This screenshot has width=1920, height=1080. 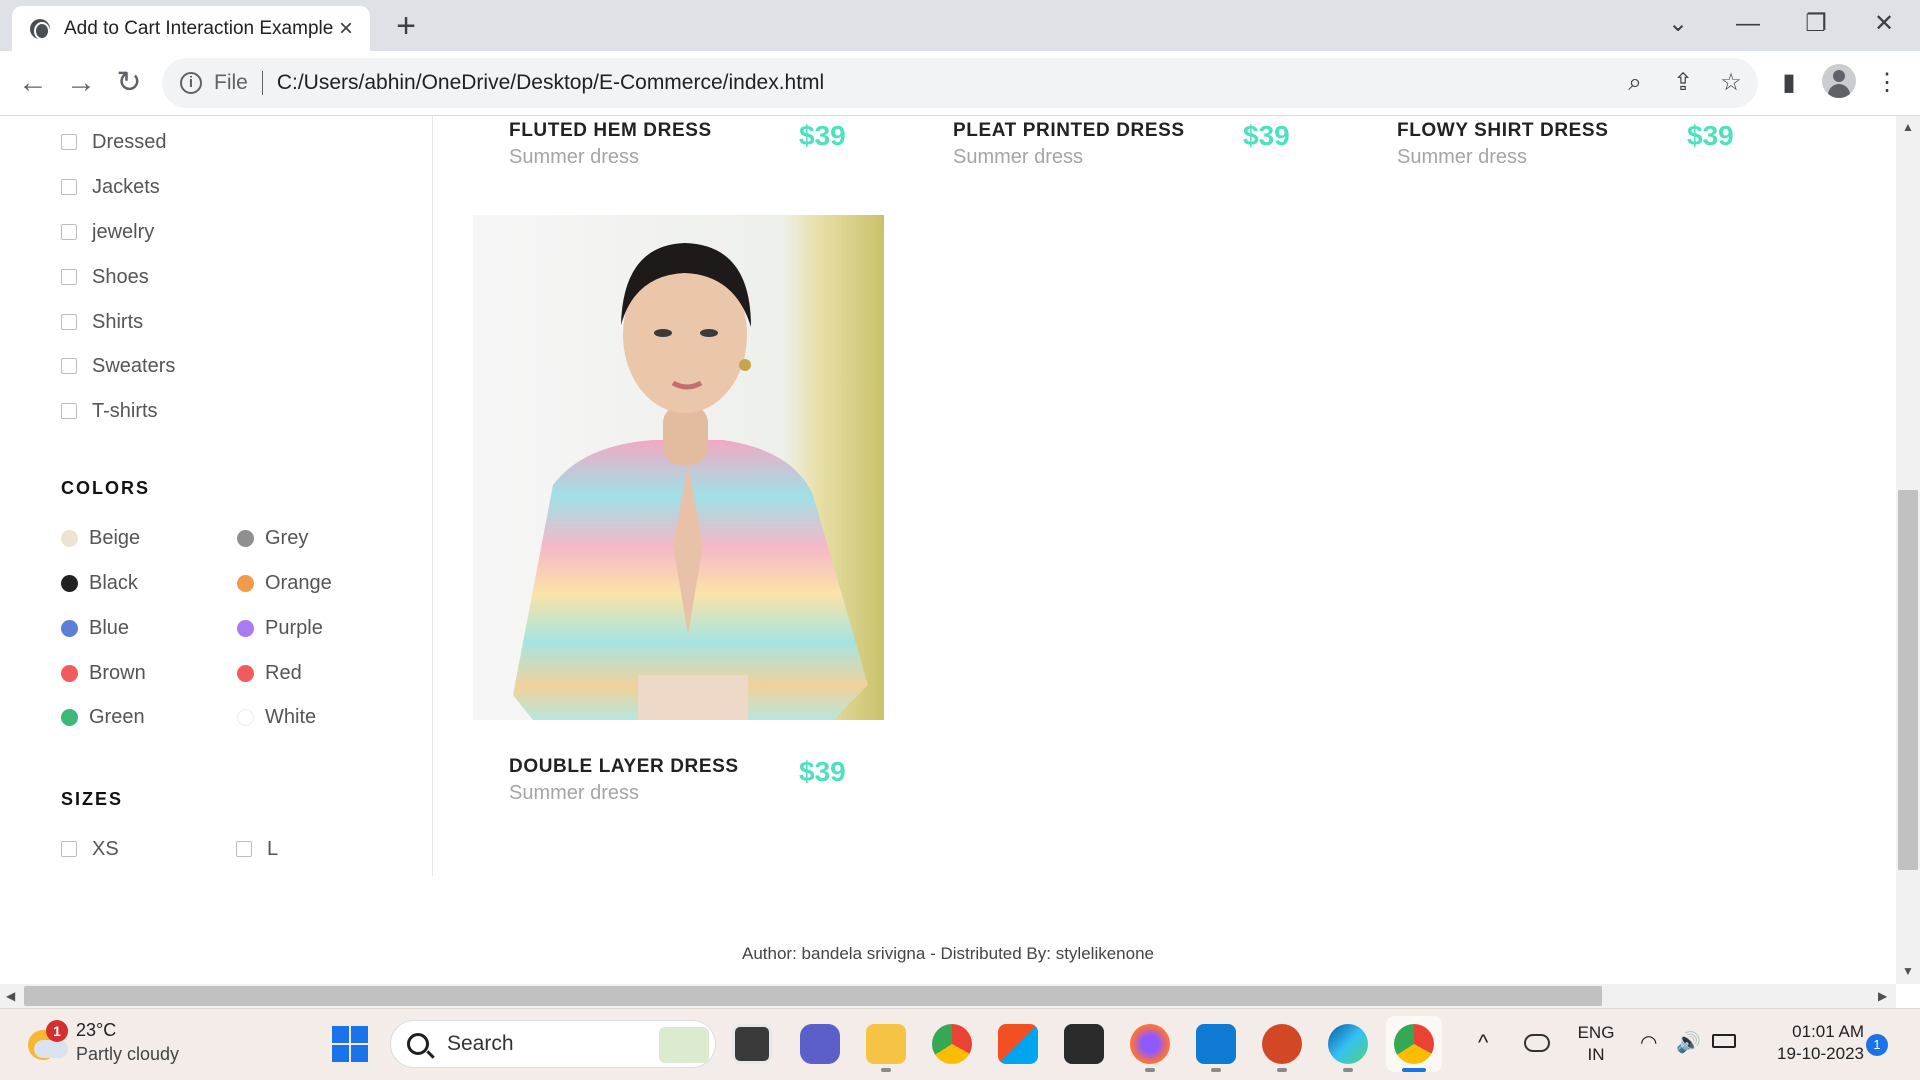 I want to click on chrome-icon, so click(x=1414, y=1044).